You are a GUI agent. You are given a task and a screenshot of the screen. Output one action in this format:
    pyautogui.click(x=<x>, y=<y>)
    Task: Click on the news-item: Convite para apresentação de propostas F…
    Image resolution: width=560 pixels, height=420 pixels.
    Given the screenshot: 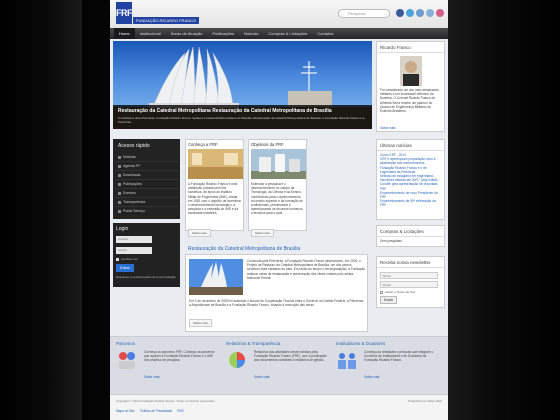 What is the action you would take?
    pyautogui.click(x=410, y=186)
    